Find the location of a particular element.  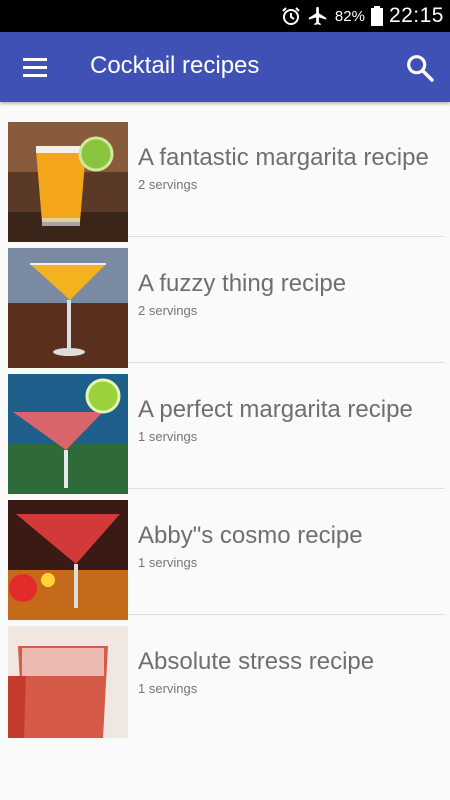

battery-icon is located at coordinates (376, 16).